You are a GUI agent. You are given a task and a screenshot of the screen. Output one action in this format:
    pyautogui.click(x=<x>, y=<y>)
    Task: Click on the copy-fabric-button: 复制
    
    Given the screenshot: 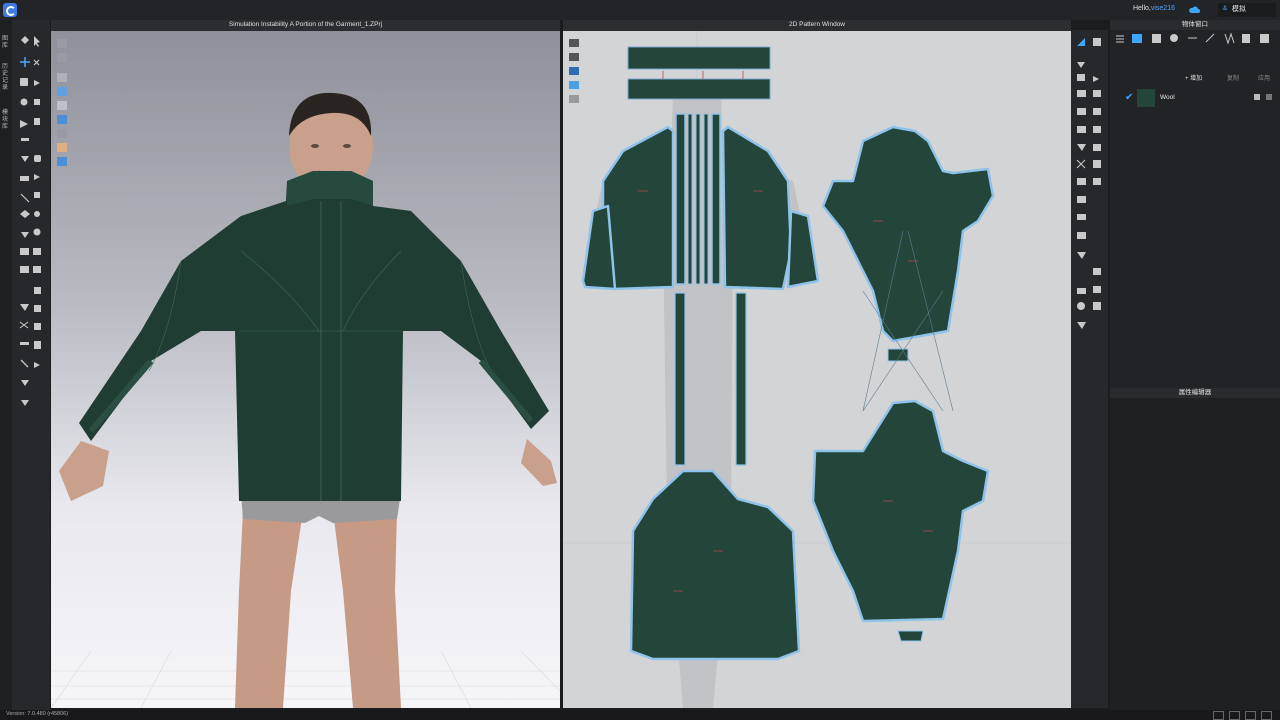 What is the action you would take?
    pyautogui.click(x=1233, y=77)
    